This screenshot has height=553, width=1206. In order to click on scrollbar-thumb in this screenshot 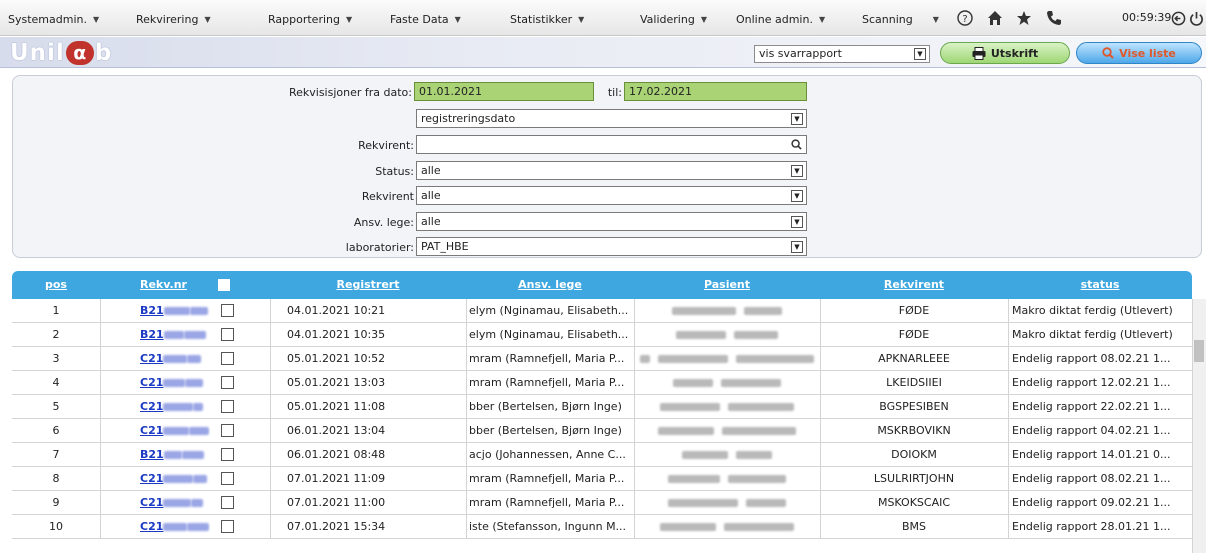, I will do `click(1199, 351)`.